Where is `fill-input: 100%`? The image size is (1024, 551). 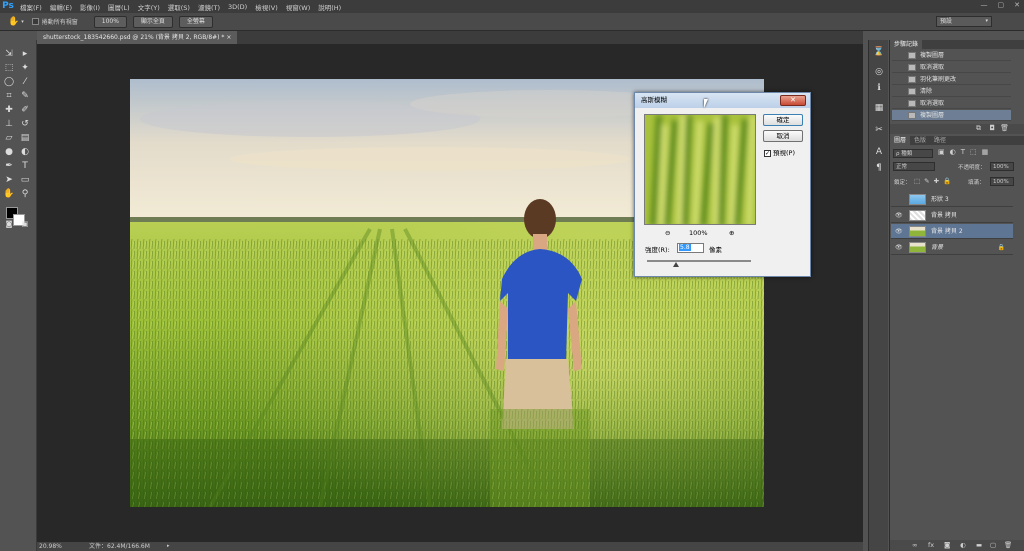
fill-input: 100% is located at coordinates (1002, 181).